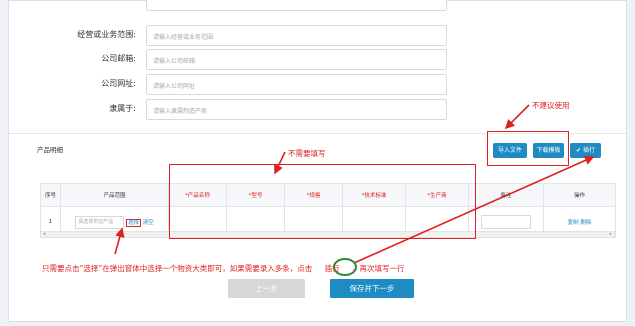 Image resolution: width=635 pixels, height=326 pixels. I want to click on affiliated-input: 请输入隶属制造产商, so click(296, 109).